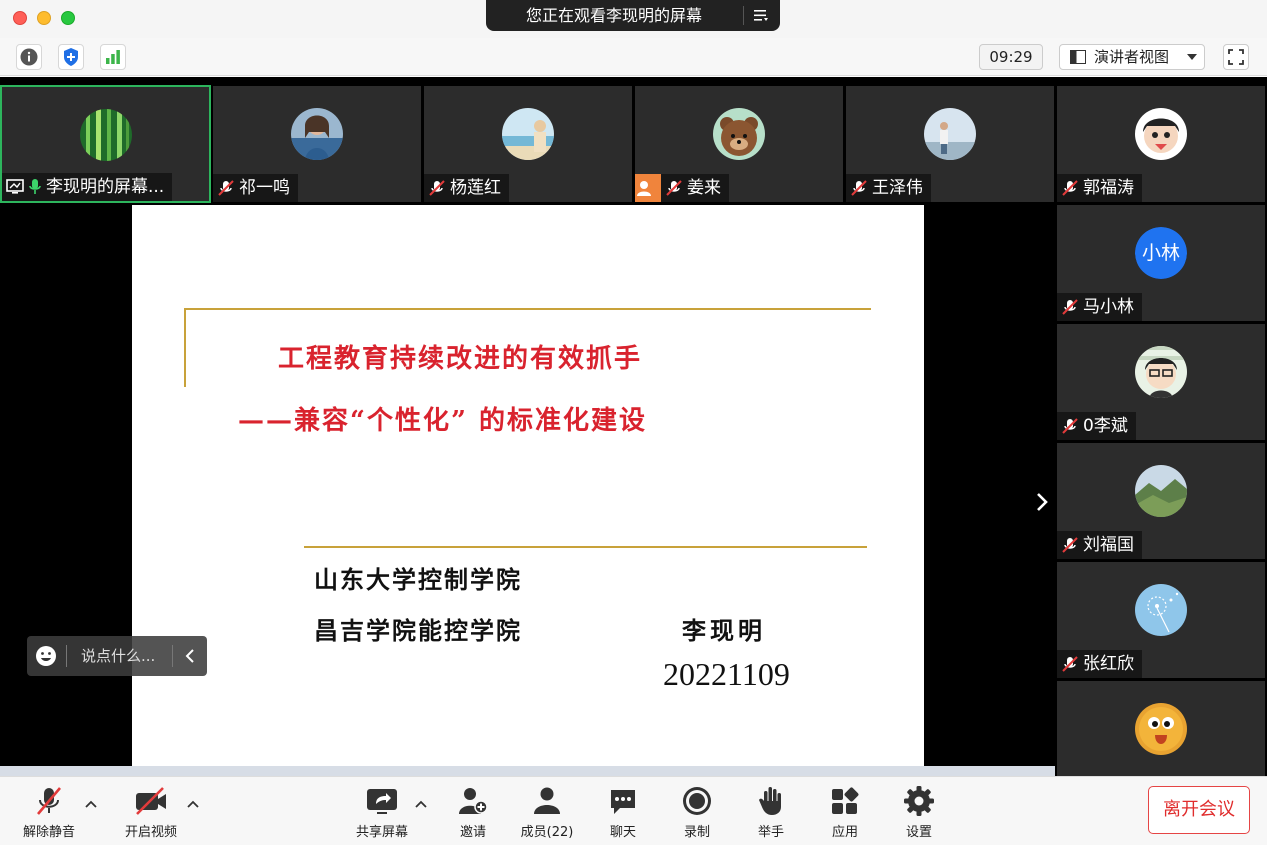  What do you see at coordinates (950, 144) in the screenshot?
I see `participant-tile: 王泽伟` at bounding box center [950, 144].